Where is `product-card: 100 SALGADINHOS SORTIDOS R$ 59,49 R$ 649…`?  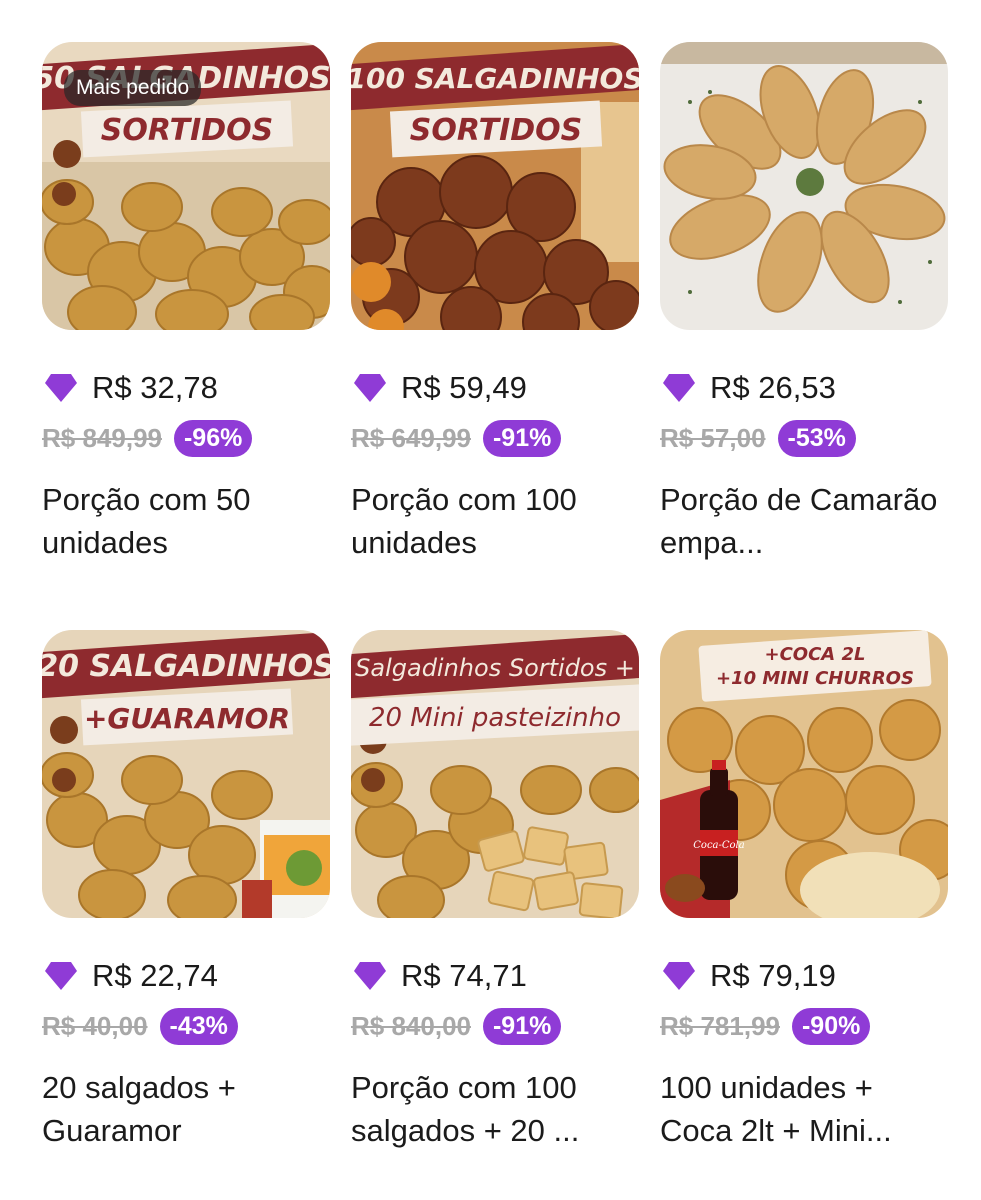 product-card: 100 SALGADINHOS SORTIDOS R$ 59,49 R$ 649… is located at coordinates (495, 320).